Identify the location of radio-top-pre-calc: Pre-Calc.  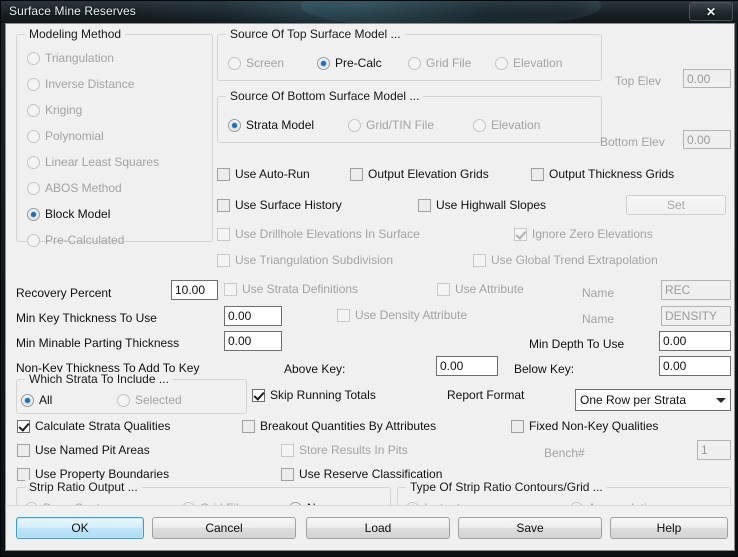
(349, 63).